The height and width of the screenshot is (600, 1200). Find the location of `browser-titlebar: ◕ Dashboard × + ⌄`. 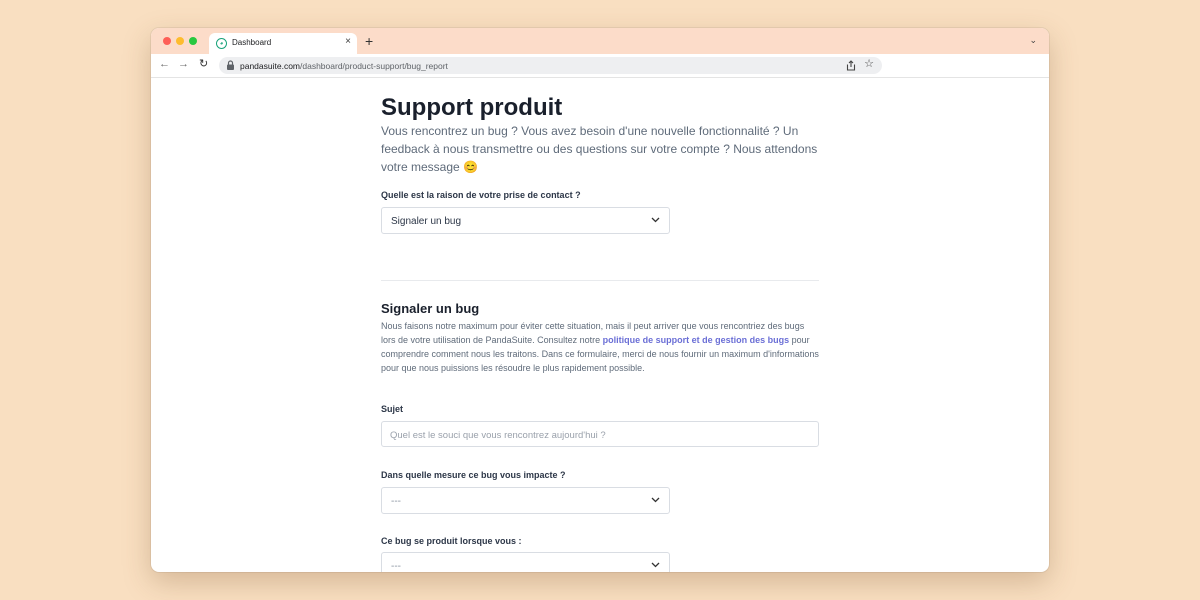

browser-titlebar: ◕ Dashboard × + ⌄ is located at coordinates (600, 41).